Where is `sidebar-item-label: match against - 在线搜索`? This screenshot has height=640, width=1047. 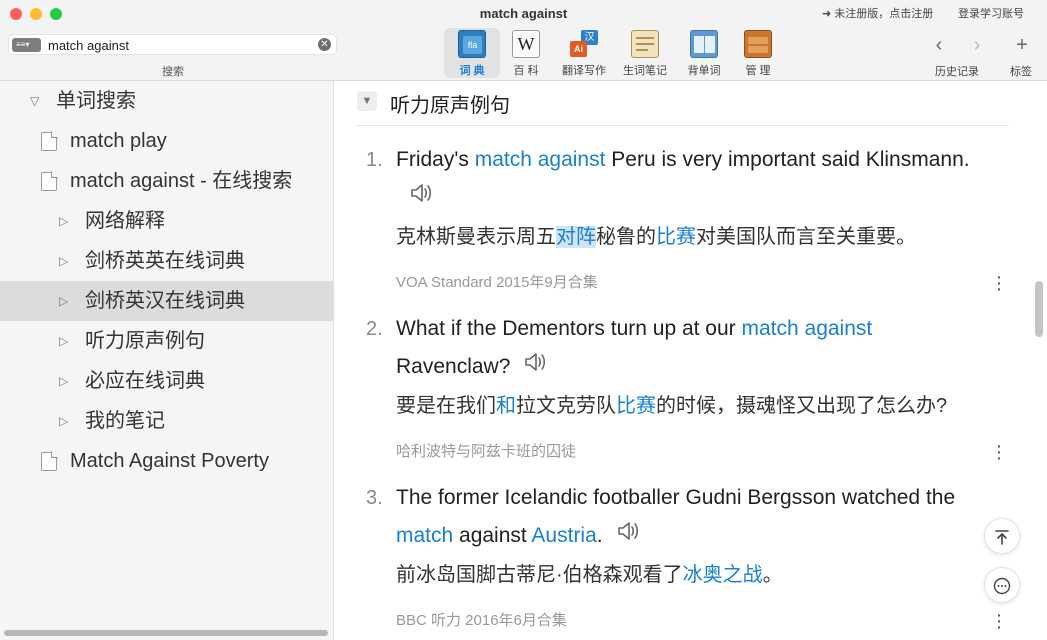
sidebar-item-label: match against - 在线搜索 is located at coordinates (181, 181).